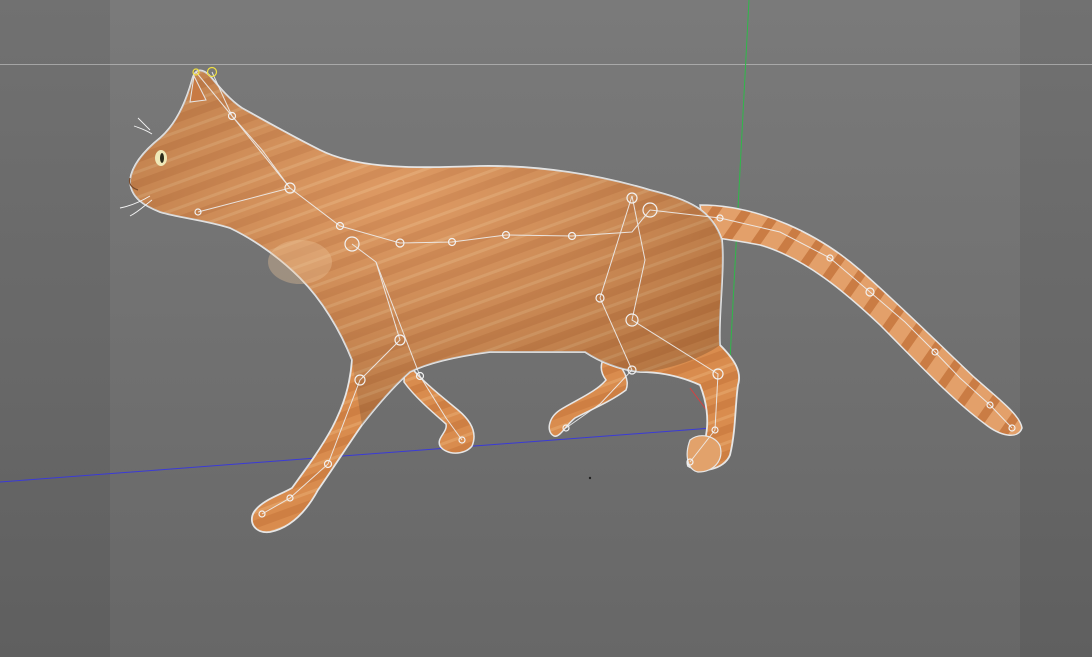 Image resolution: width=1092 pixels, height=657 pixels. I want to click on x-axis-line, so click(356, 455).